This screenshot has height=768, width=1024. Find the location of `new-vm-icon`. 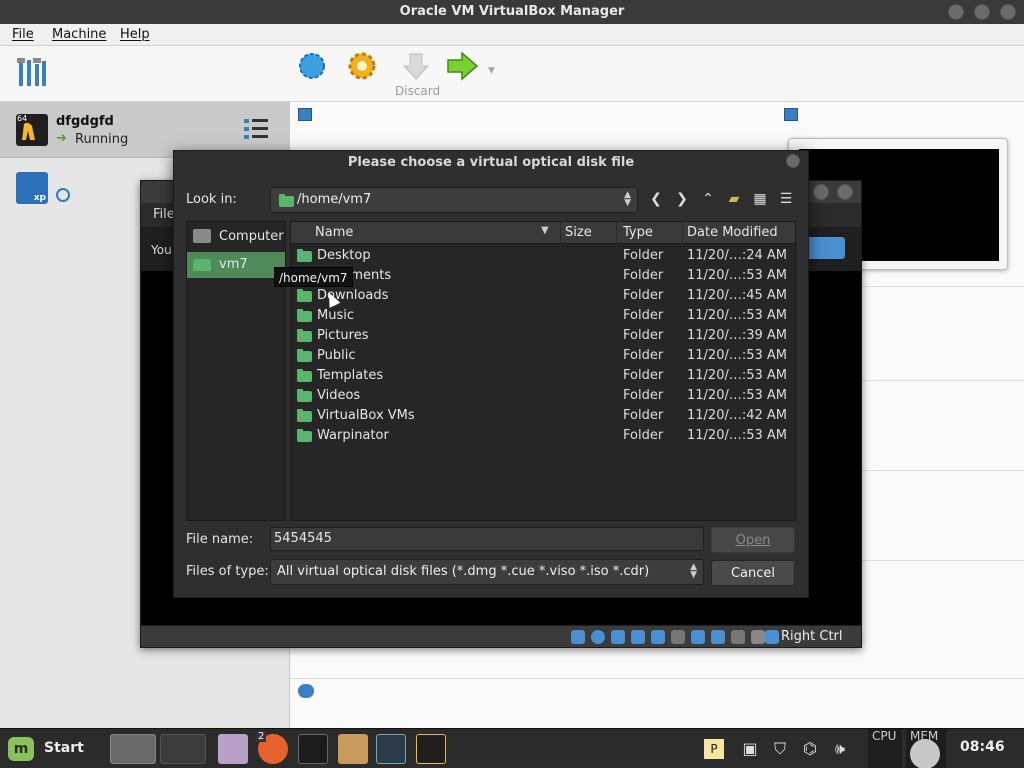

new-vm-icon is located at coordinates (312, 66).